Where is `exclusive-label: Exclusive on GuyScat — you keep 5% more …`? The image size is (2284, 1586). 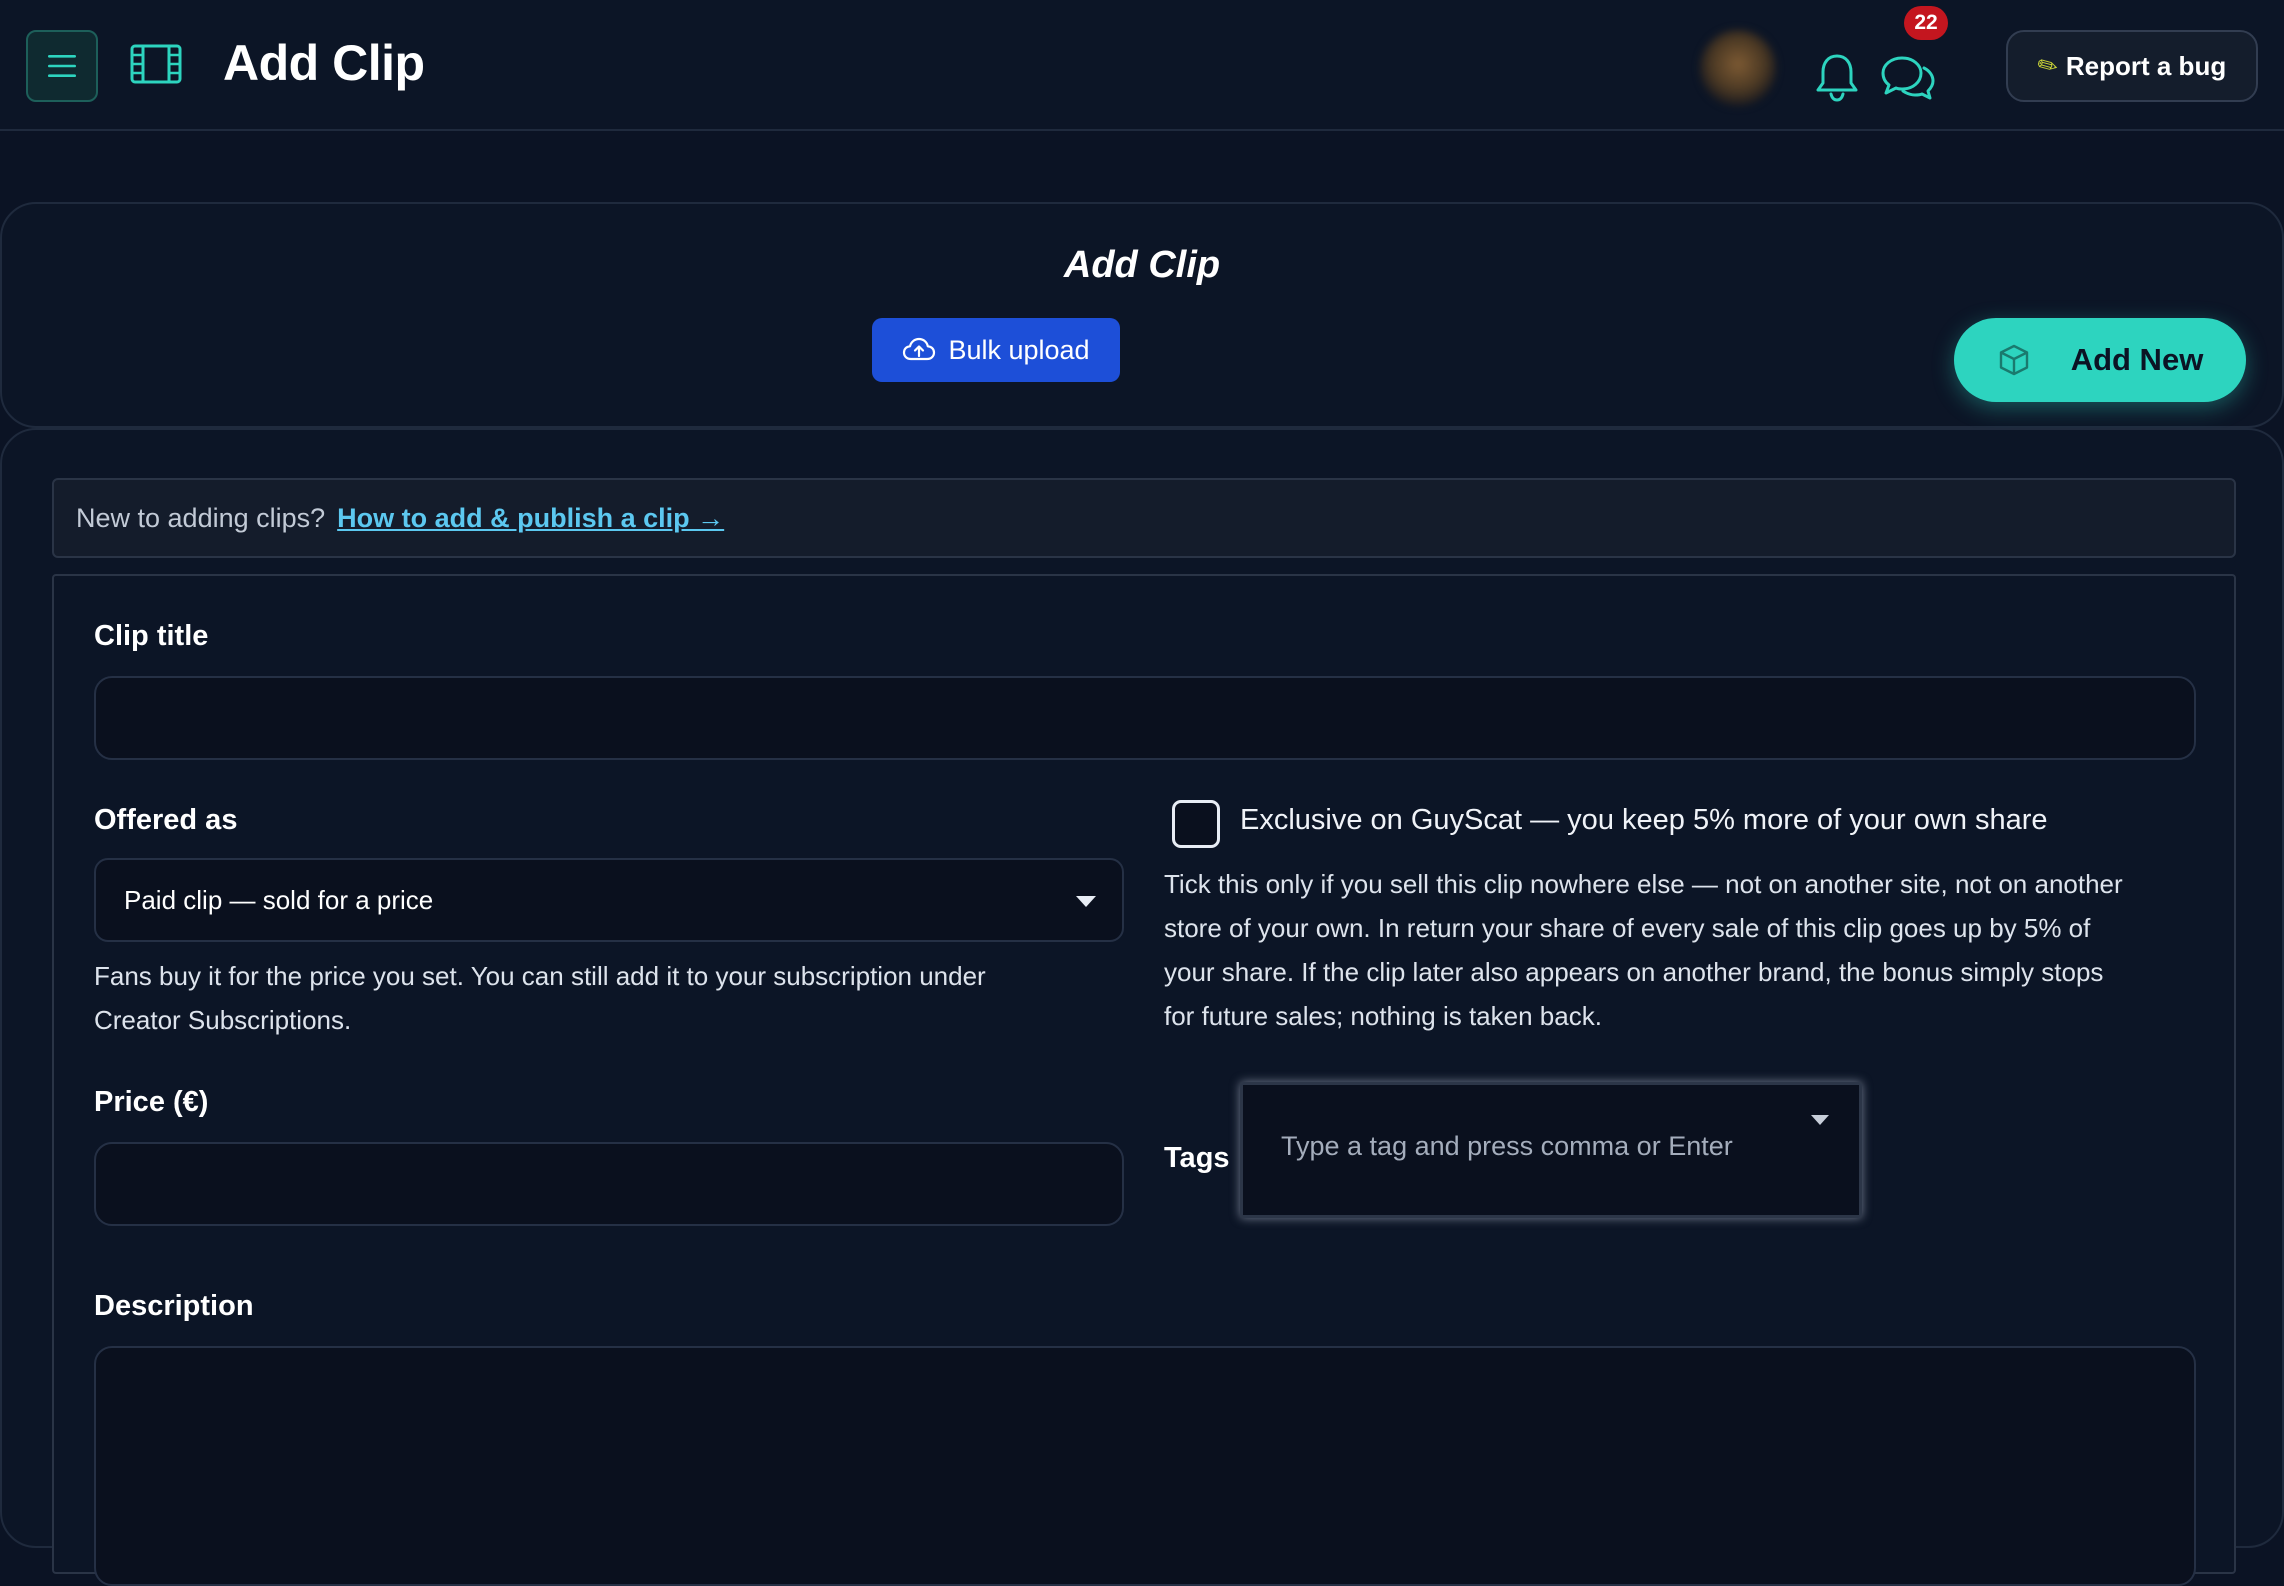
exclusive-label: Exclusive on GuyScat — you keep 5% more … is located at coordinates (1644, 820).